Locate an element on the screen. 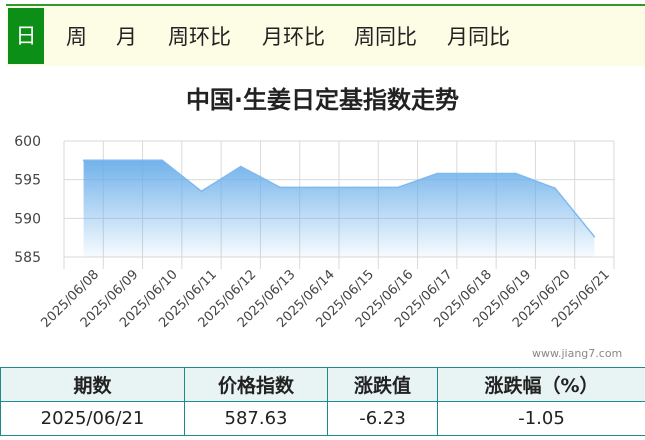 The height and width of the screenshot is (440, 645). header-change-value: 涨跌值 is located at coordinates (382, 384).